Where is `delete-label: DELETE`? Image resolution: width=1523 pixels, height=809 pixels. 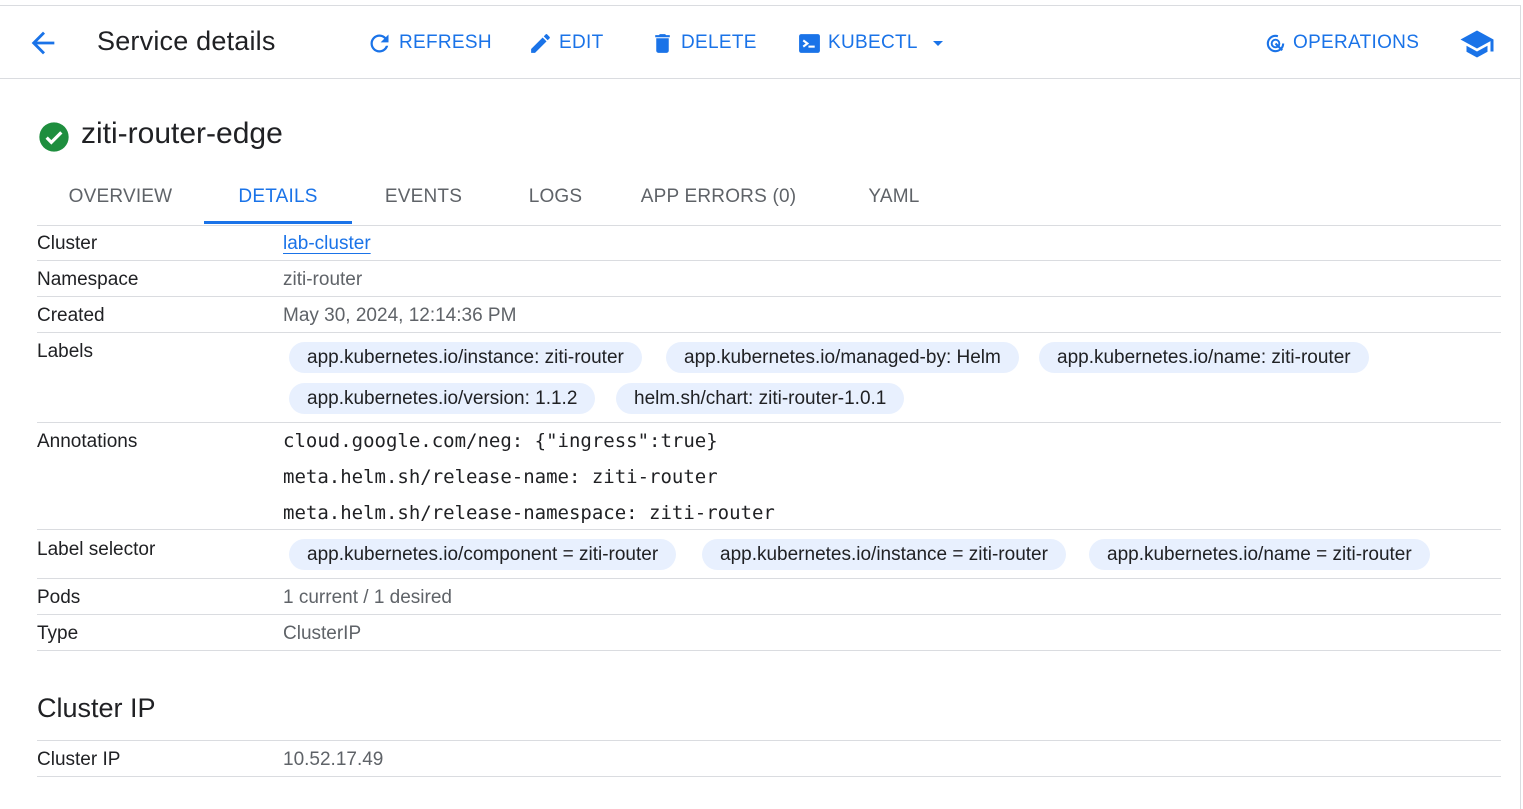
delete-label: DELETE is located at coordinates (719, 42).